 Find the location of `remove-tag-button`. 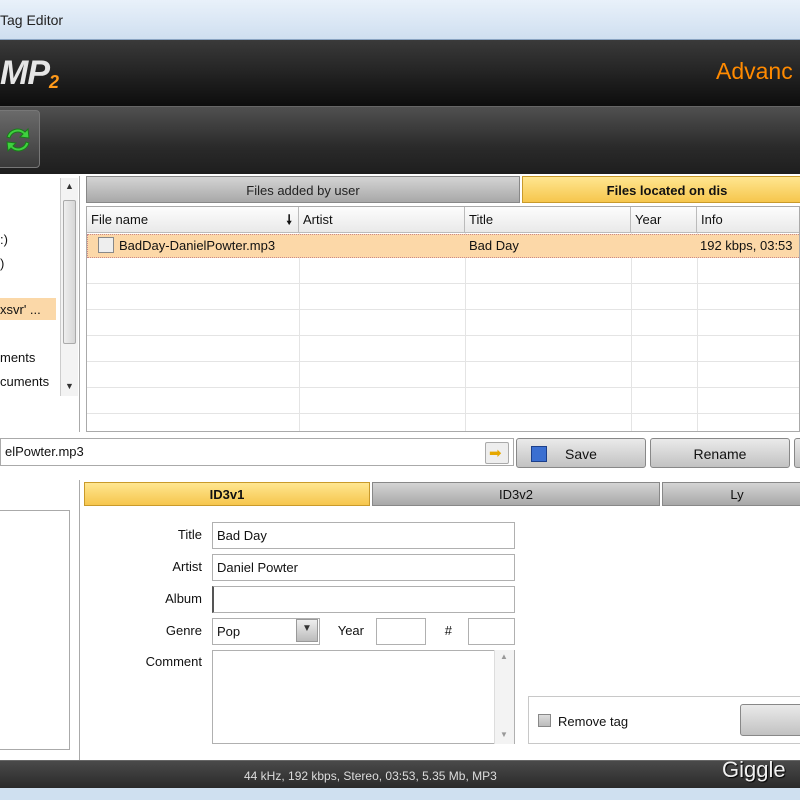

remove-tag-button is located at coordinates (770, 720).